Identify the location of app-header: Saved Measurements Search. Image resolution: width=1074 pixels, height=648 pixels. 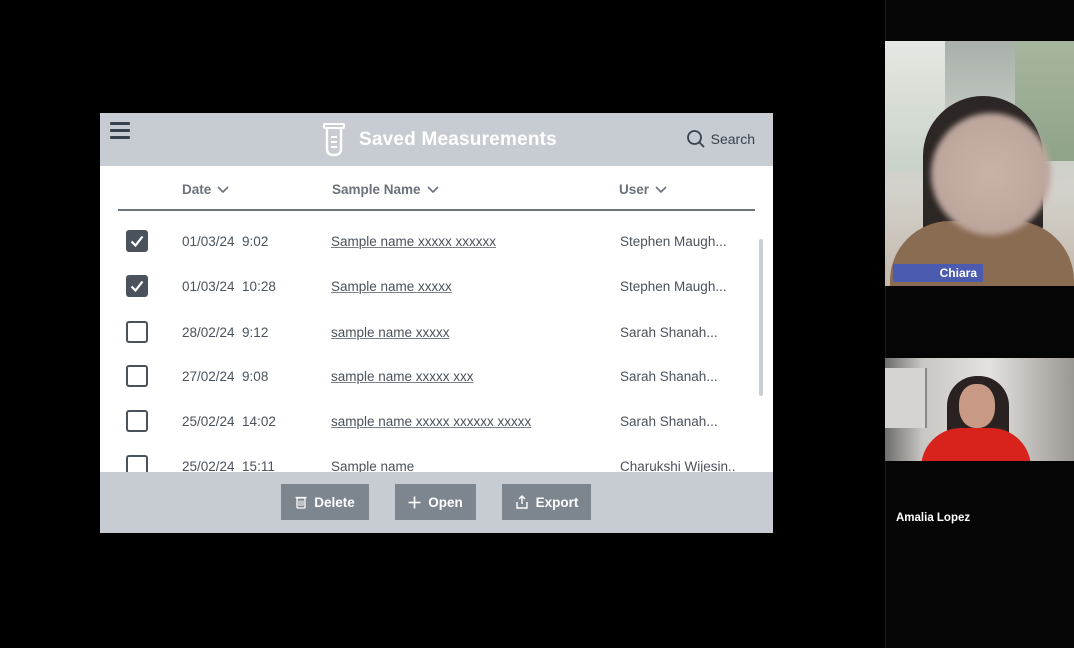
(436, 139).